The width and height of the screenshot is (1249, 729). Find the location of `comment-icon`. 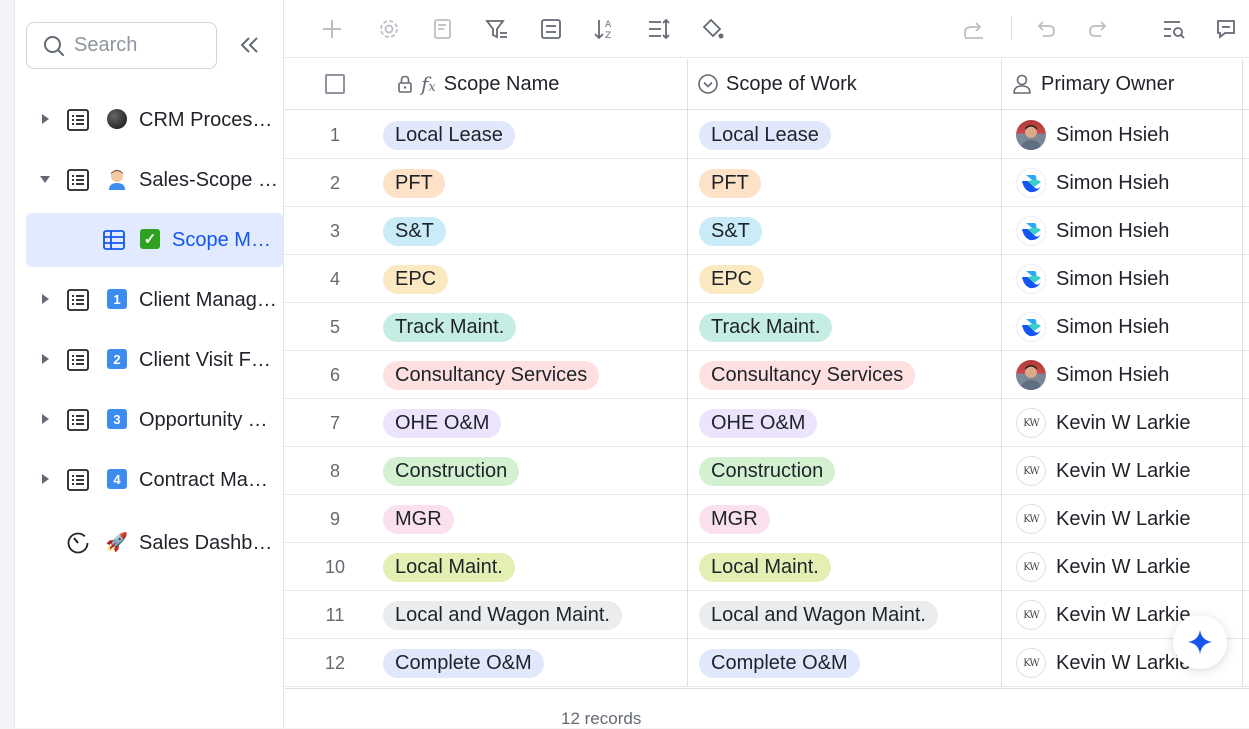

comment-icon is located at coordinates (1226, 29).